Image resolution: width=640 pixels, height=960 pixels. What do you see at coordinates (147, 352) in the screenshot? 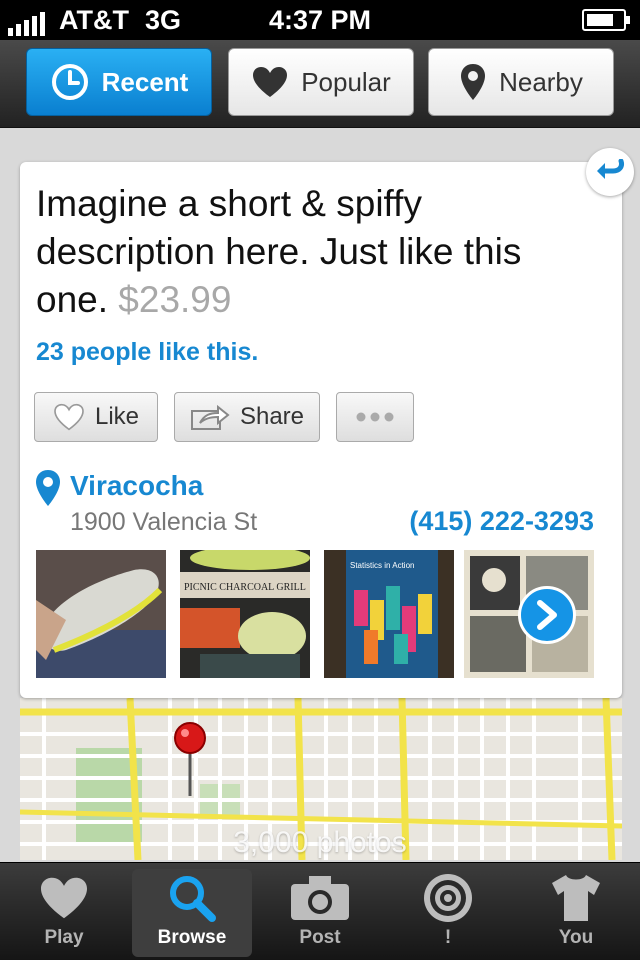
I see `likes-count-link: 23 people like this.` at bounding box center [147, 352].